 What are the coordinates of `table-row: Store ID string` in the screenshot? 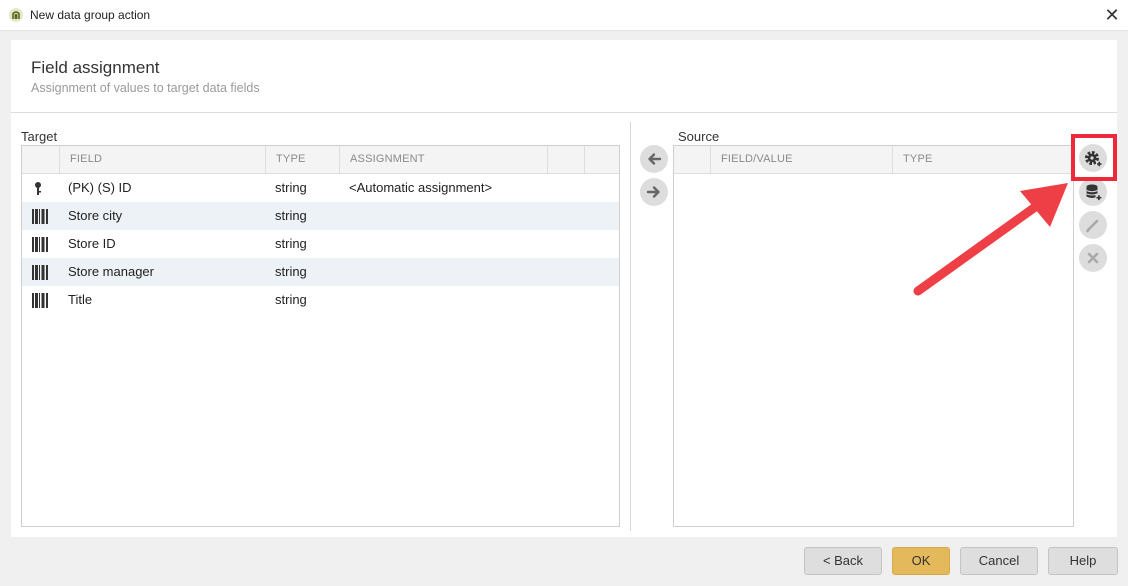 It's located at (320, 244).